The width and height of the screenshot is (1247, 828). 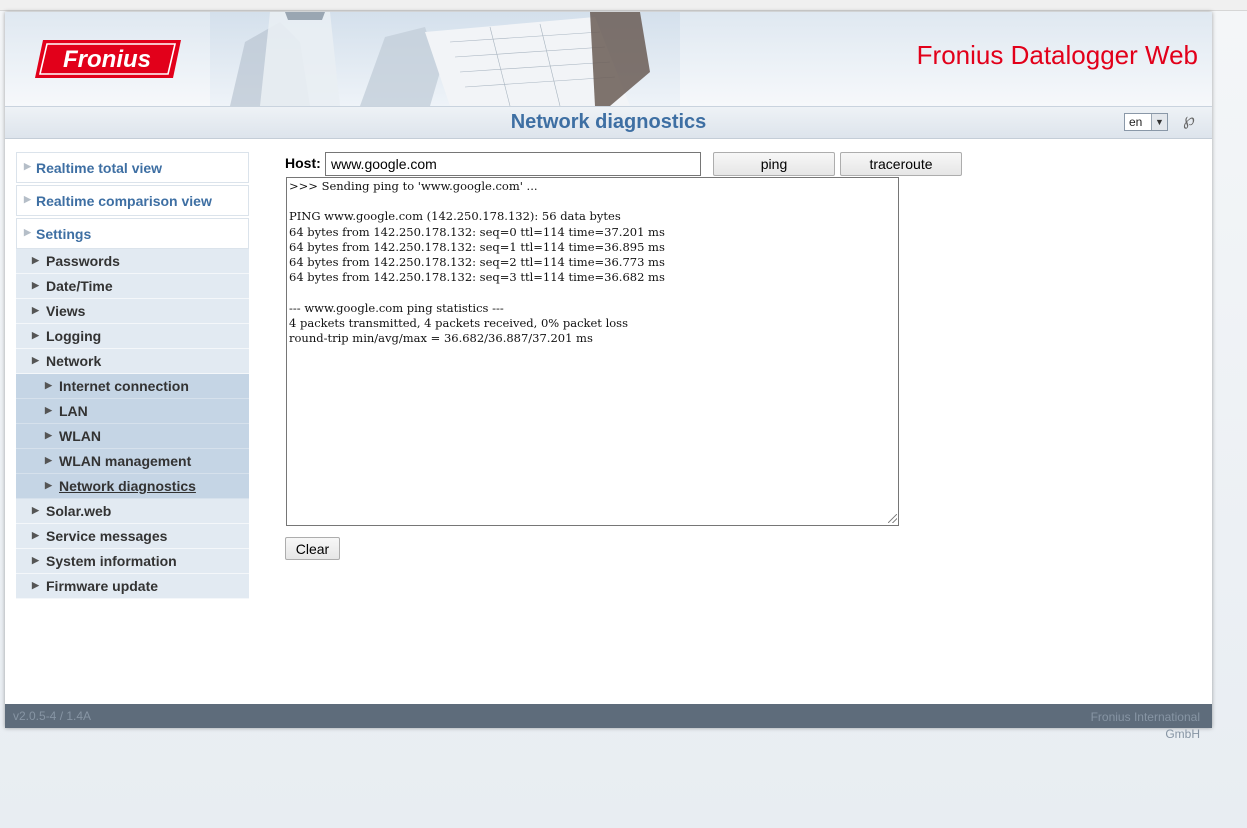 I want to click on sidebar-item-label: Network, so click(x=74, y=361).